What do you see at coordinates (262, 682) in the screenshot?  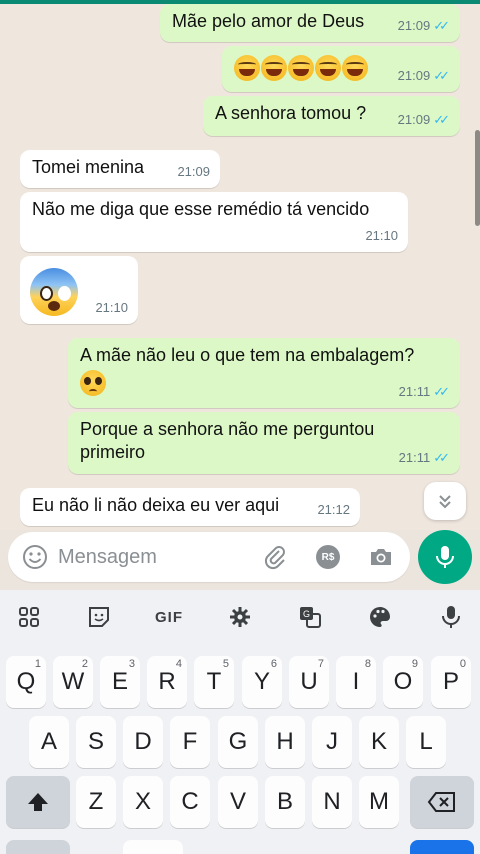 I see `key-y: Y6` at bounding box center [262, 682].